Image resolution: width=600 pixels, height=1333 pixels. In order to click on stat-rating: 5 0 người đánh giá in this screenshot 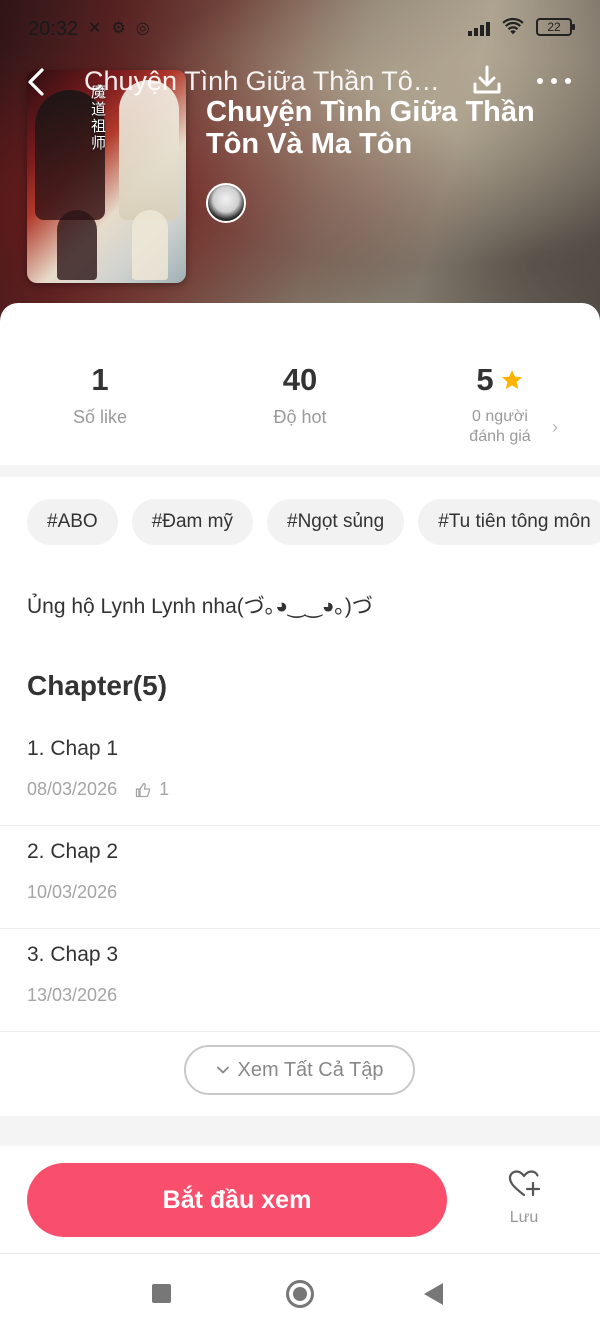, I will do `click(500, 404)`.